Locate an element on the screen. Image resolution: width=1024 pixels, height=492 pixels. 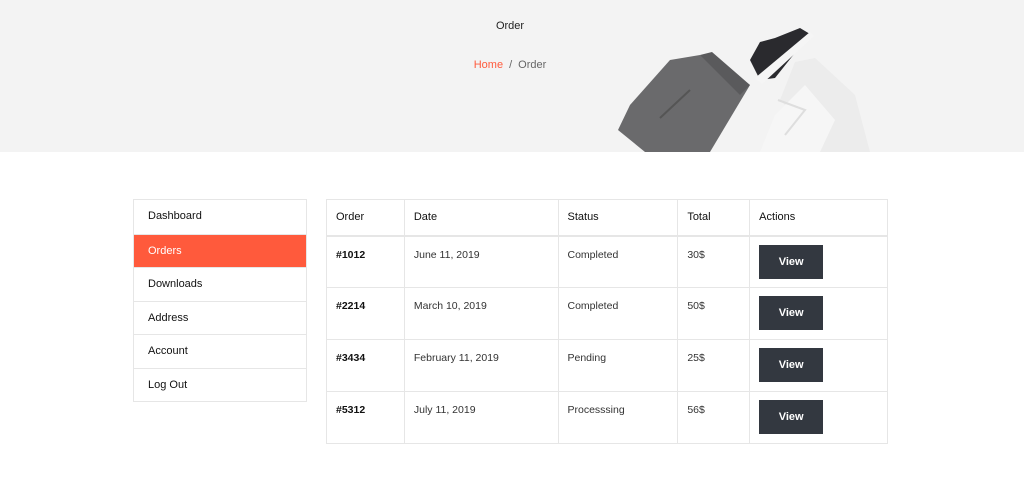
table-row: #1012 June 11, 2019 Completed 30$ View is located at coordinates (607, 261).